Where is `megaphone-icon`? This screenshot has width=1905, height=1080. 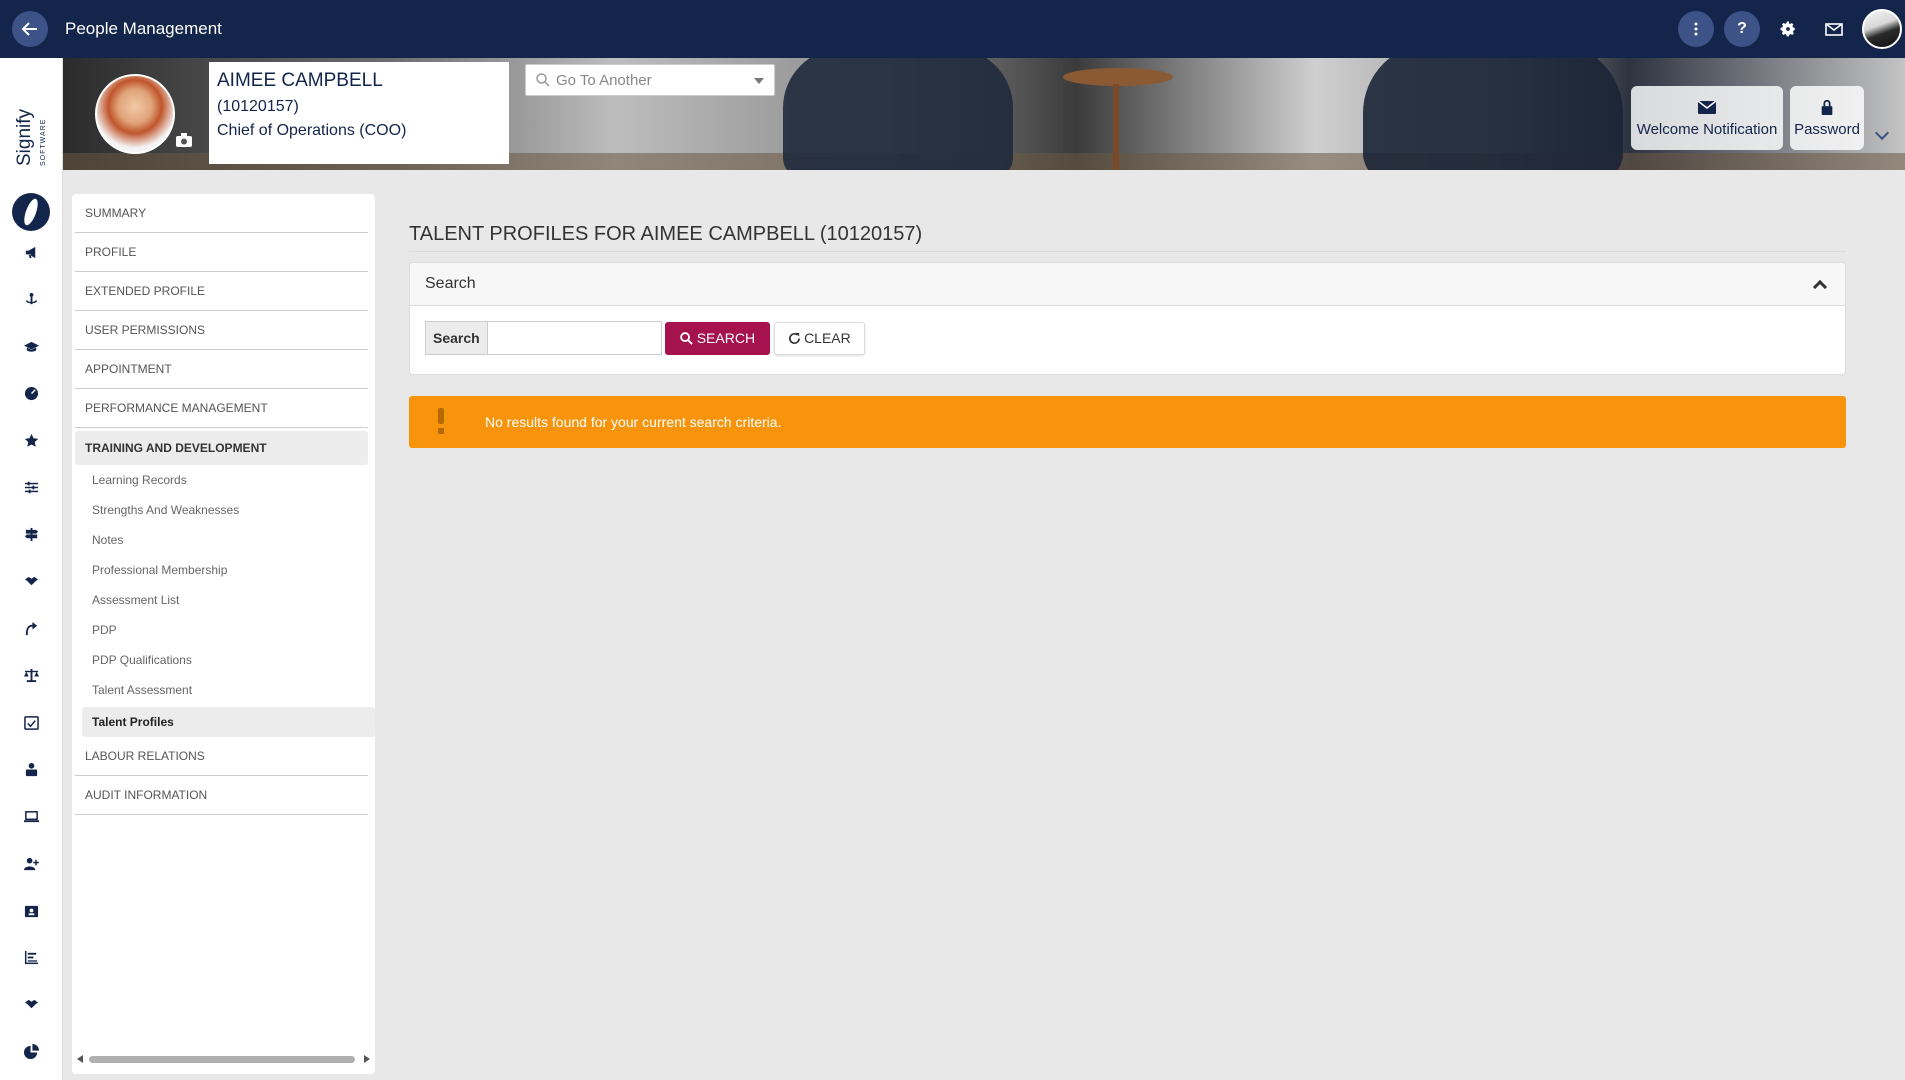 megaphone-icon is located at coordinates (31, 252).